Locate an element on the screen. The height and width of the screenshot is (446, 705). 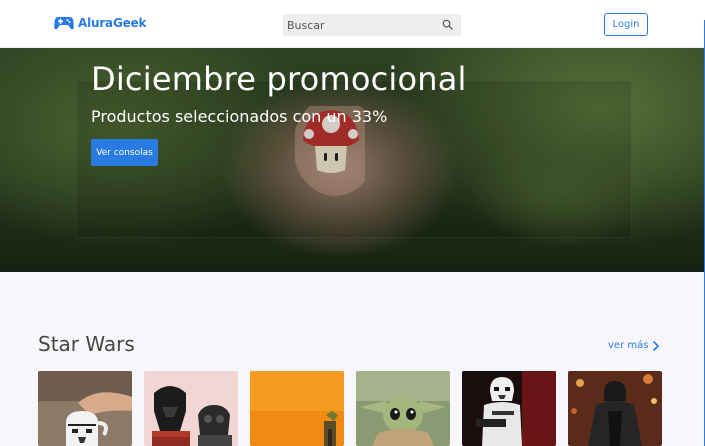
logo: AluraGeek is located at coordinates (100, 23).